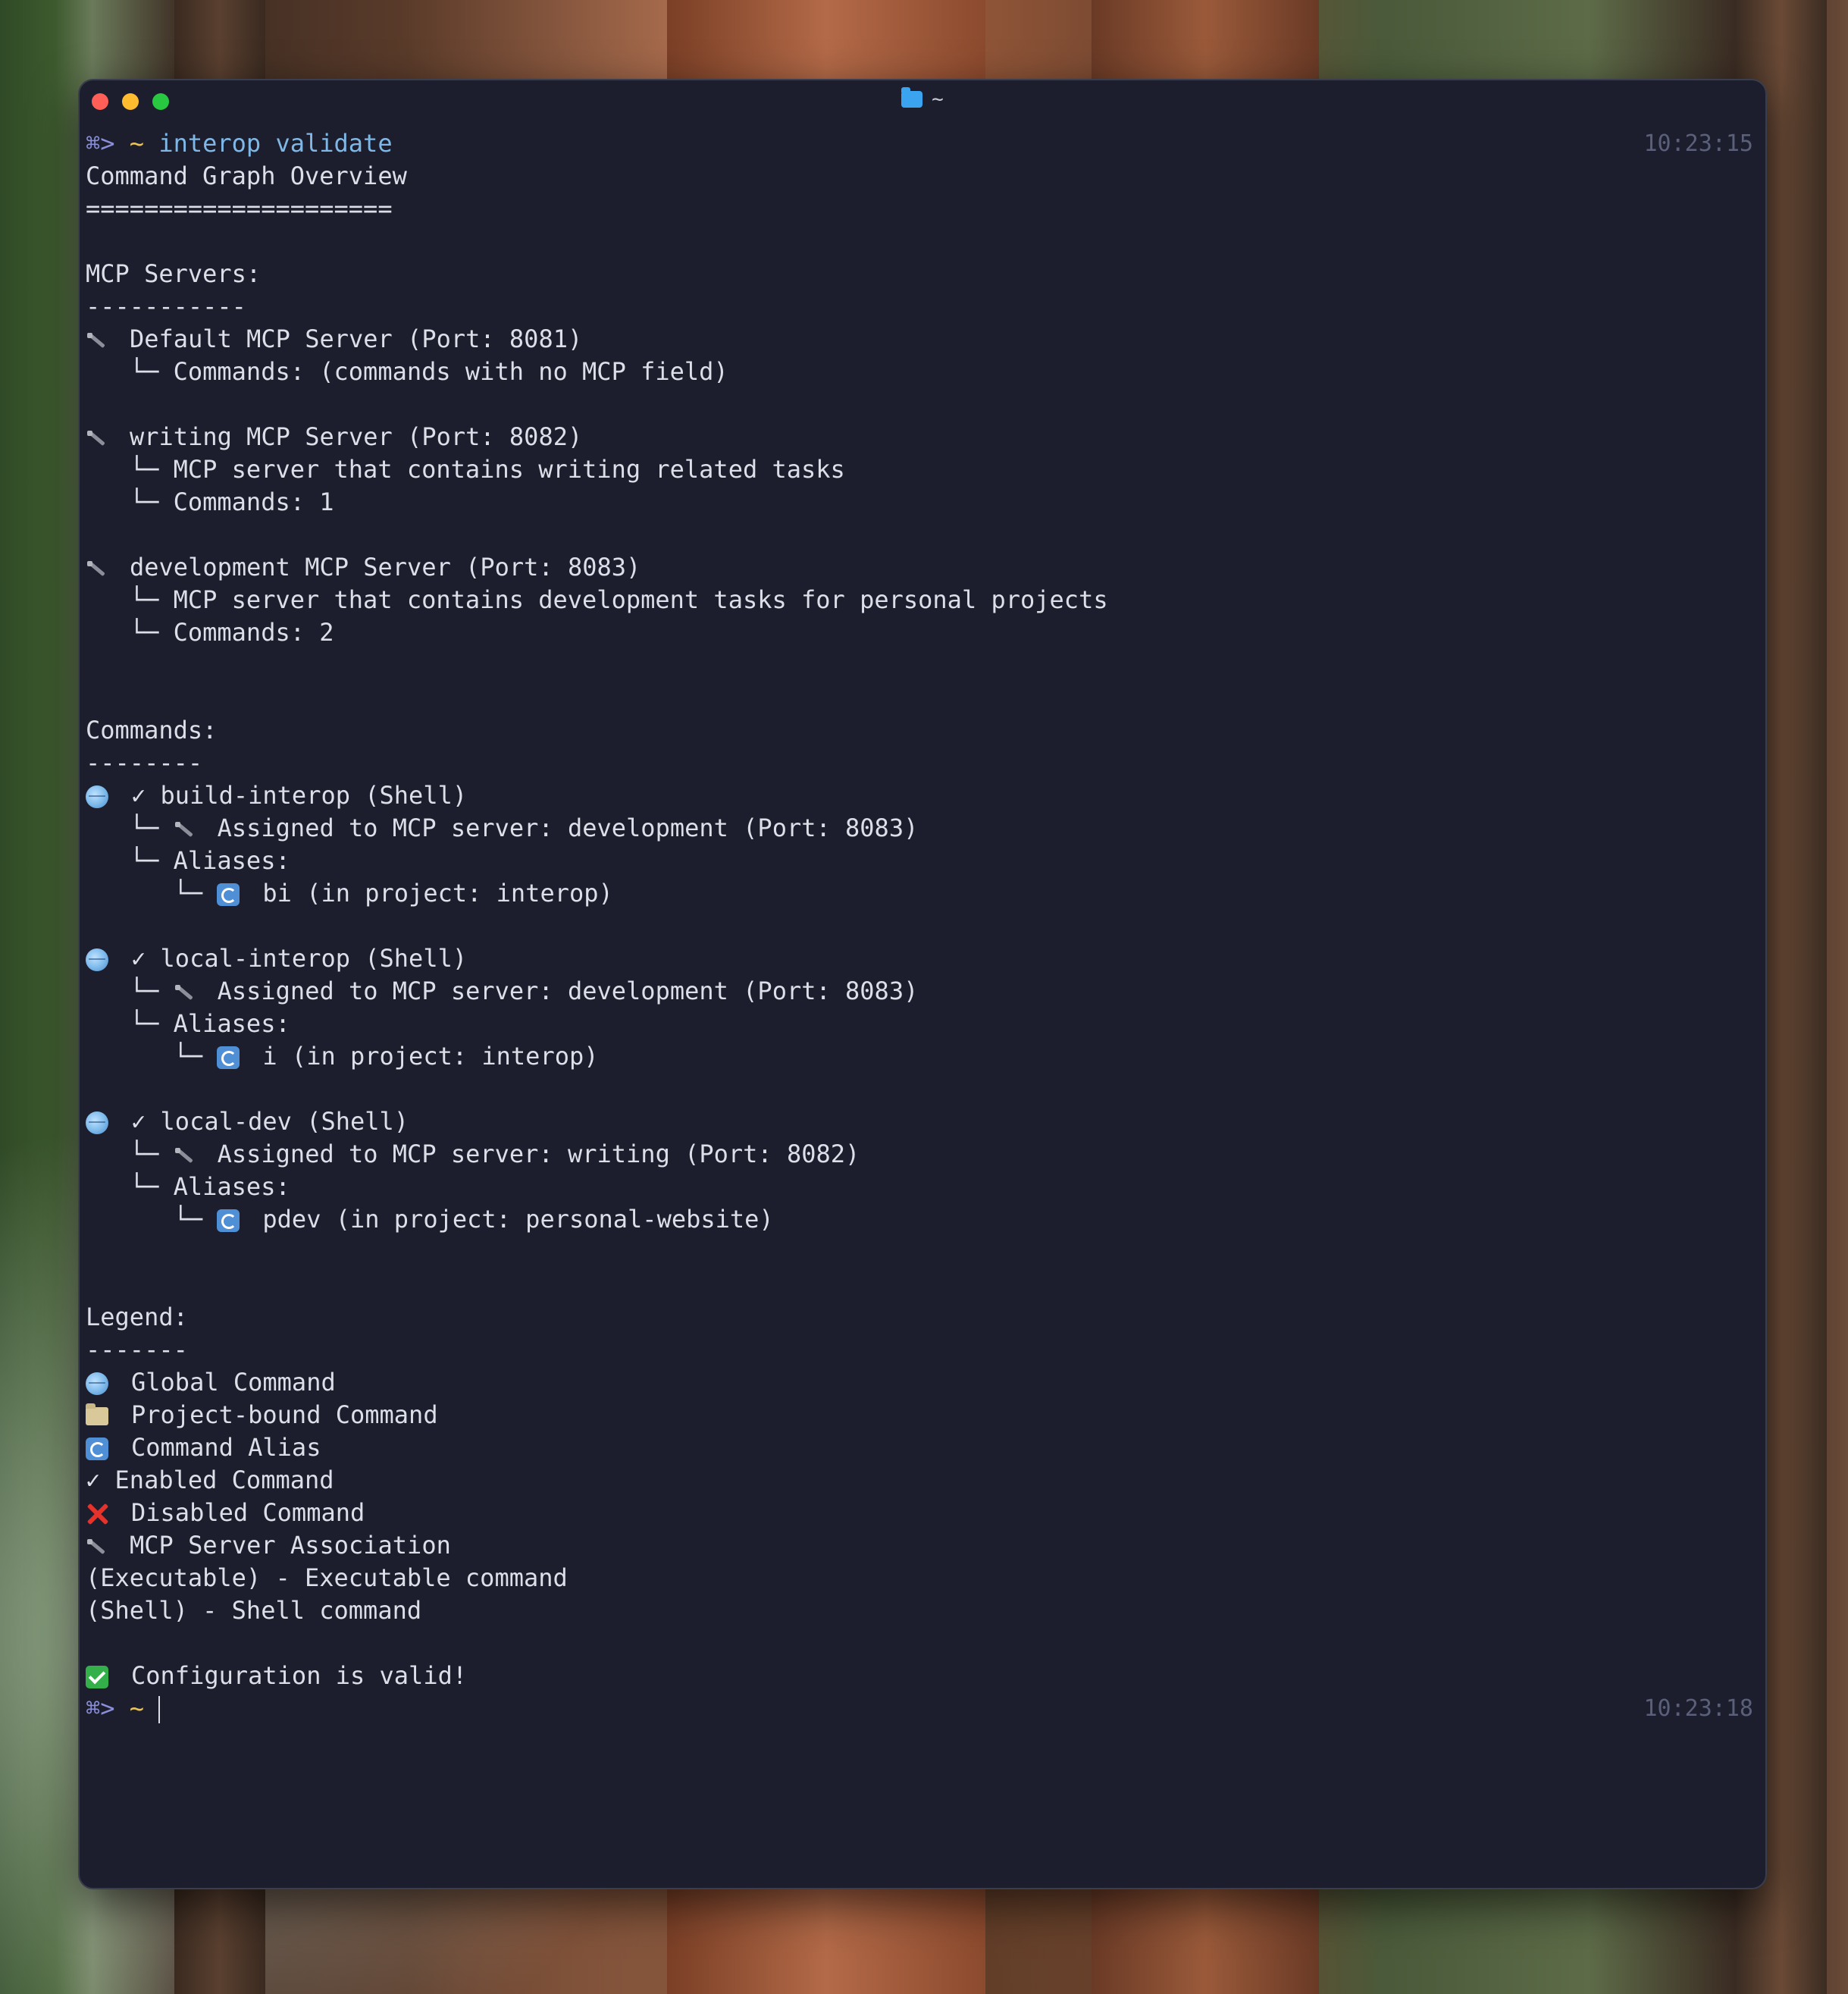  Describe the element at coordinates (925, 893) in the screenshot. I see `alias-line: └─ bi (in project: interop)` at that location.